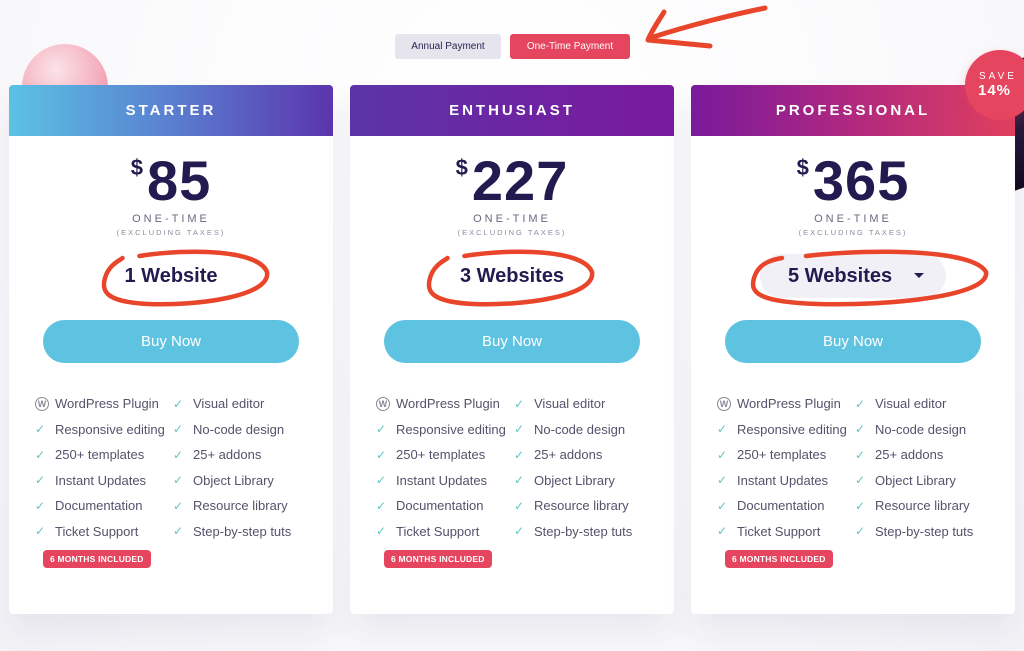  I want to click on feature-label: Step-by-step tuts, so click(242, 531).